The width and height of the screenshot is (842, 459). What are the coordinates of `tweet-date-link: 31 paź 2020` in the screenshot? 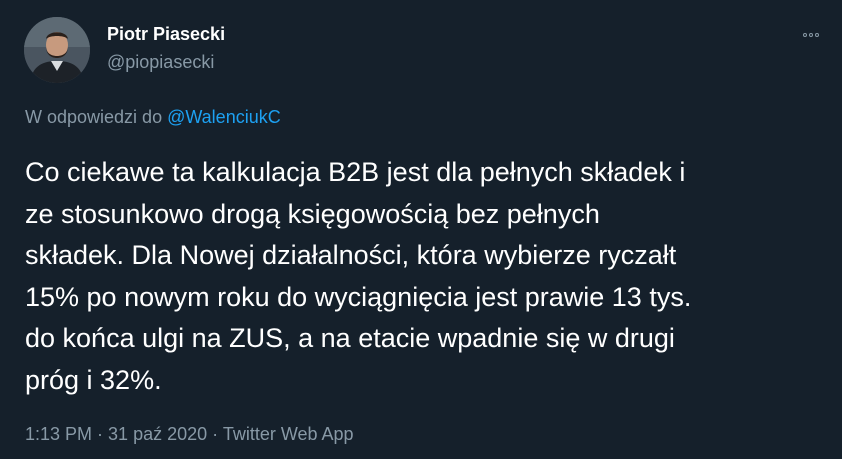 It's located at (157, 434).